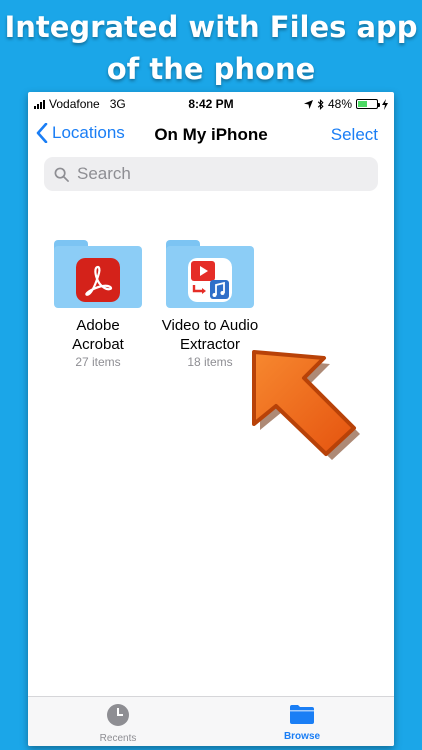 The image size is (422, 750). I want to click on tab-bar: Recents Browse, so click(211, 721).